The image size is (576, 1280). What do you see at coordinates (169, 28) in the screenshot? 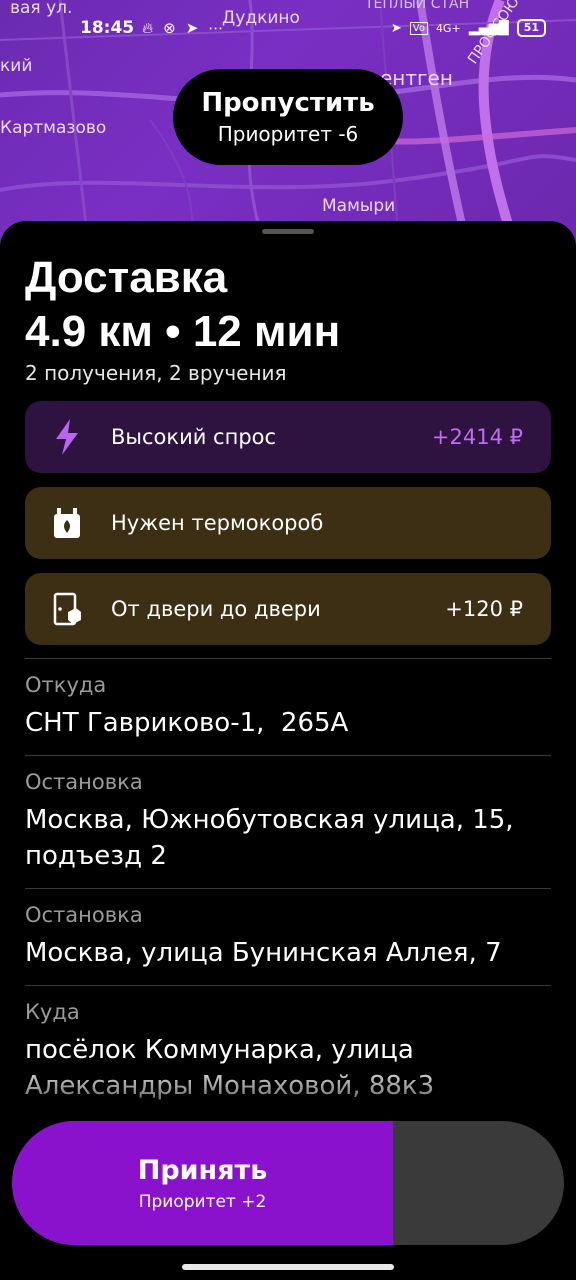
I see `app-icon: ⊗` at bounding box center [169, 28].